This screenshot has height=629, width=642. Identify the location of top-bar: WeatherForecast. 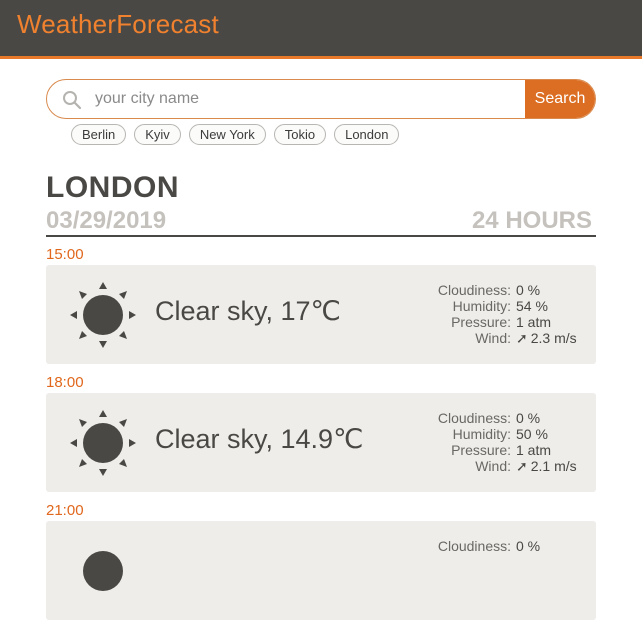
(321, 29).